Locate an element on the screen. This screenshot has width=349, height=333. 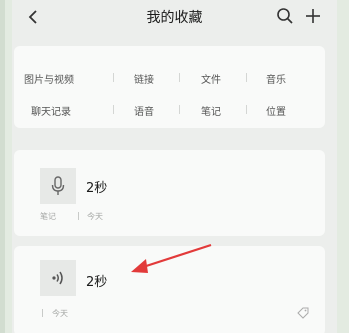
voice-wave-icon is located at coordinates (57, 278).